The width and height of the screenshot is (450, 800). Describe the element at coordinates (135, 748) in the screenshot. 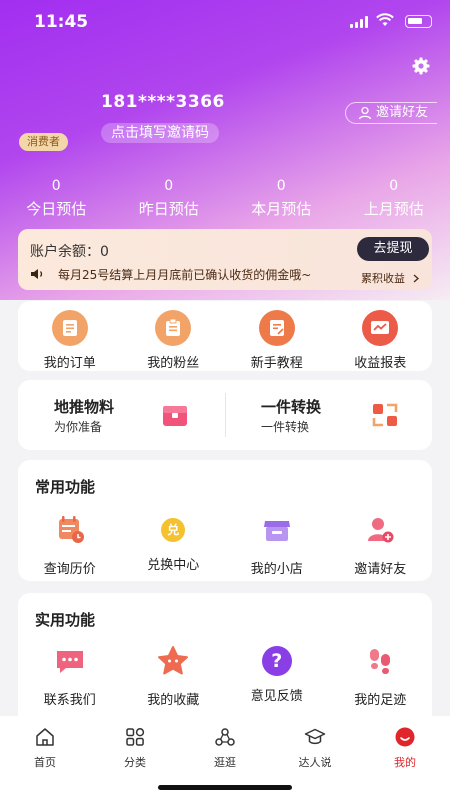

I see `tab-category: 分类` at that location.